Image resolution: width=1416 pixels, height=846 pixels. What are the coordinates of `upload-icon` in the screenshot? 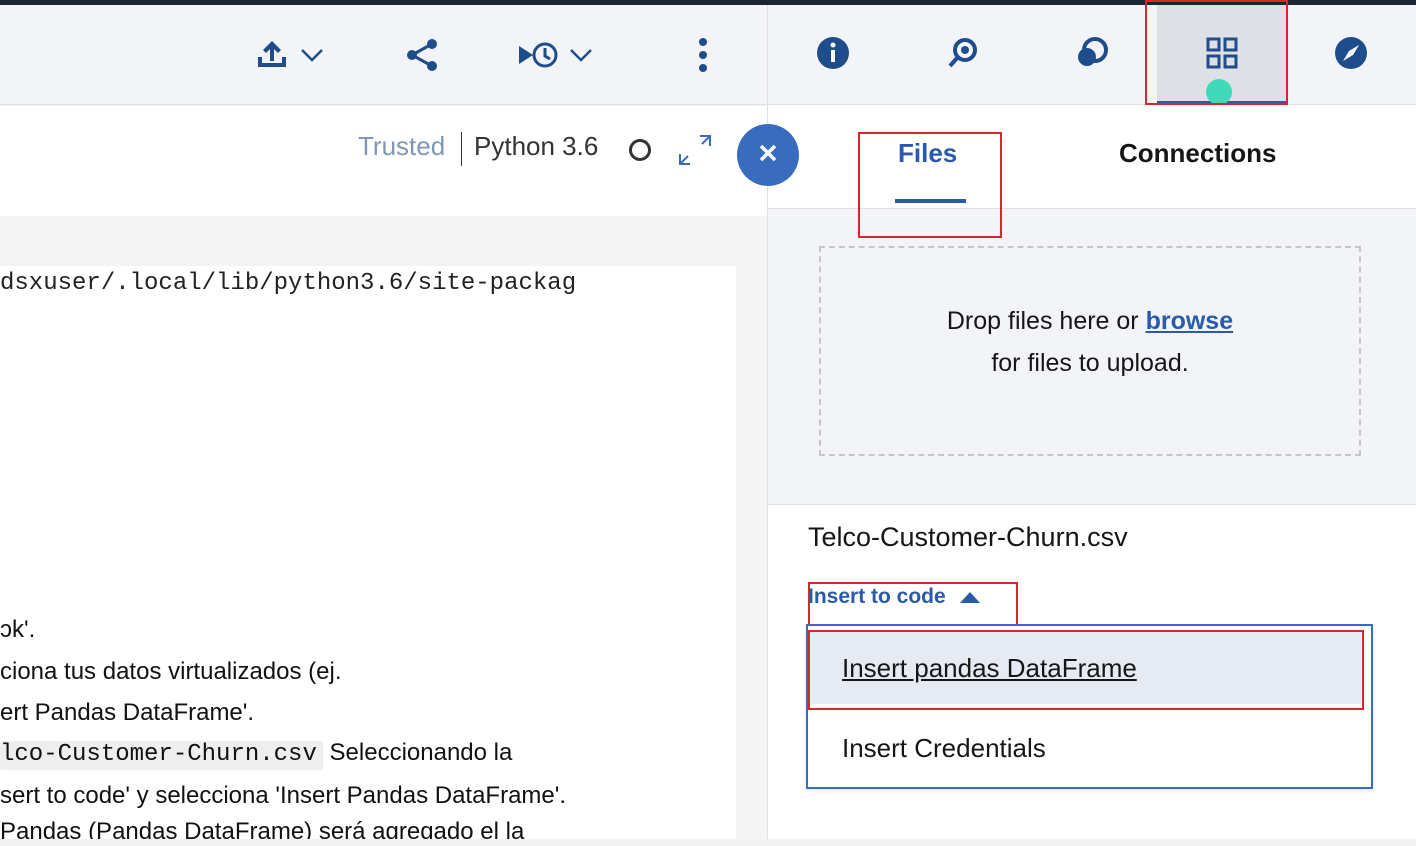 It's located at (272, 55).